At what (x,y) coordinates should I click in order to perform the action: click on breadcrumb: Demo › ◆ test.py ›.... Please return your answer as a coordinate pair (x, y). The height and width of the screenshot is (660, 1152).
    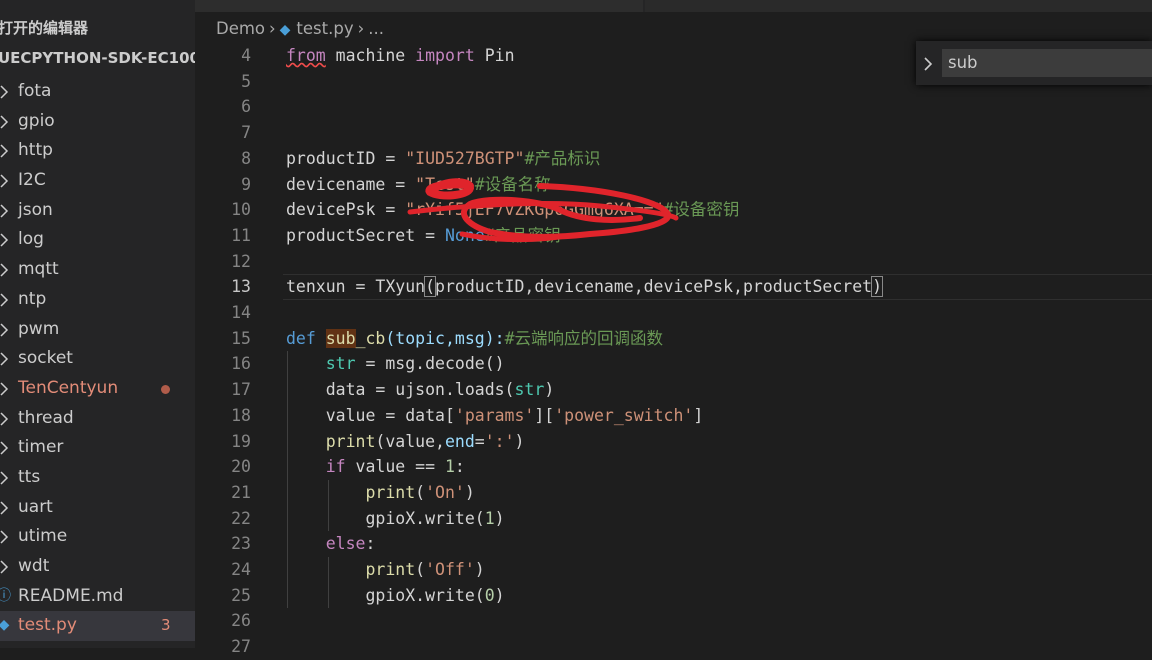
    Looking at the image, I should click on (300, 29).